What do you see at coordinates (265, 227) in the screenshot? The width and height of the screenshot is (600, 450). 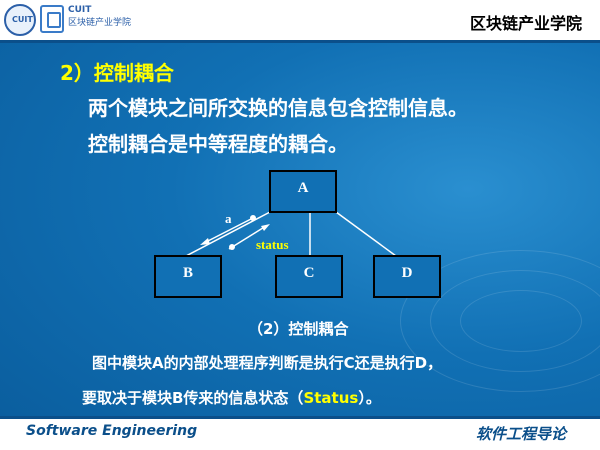 I see `status-flow-head` at bounding box center [265, 227].